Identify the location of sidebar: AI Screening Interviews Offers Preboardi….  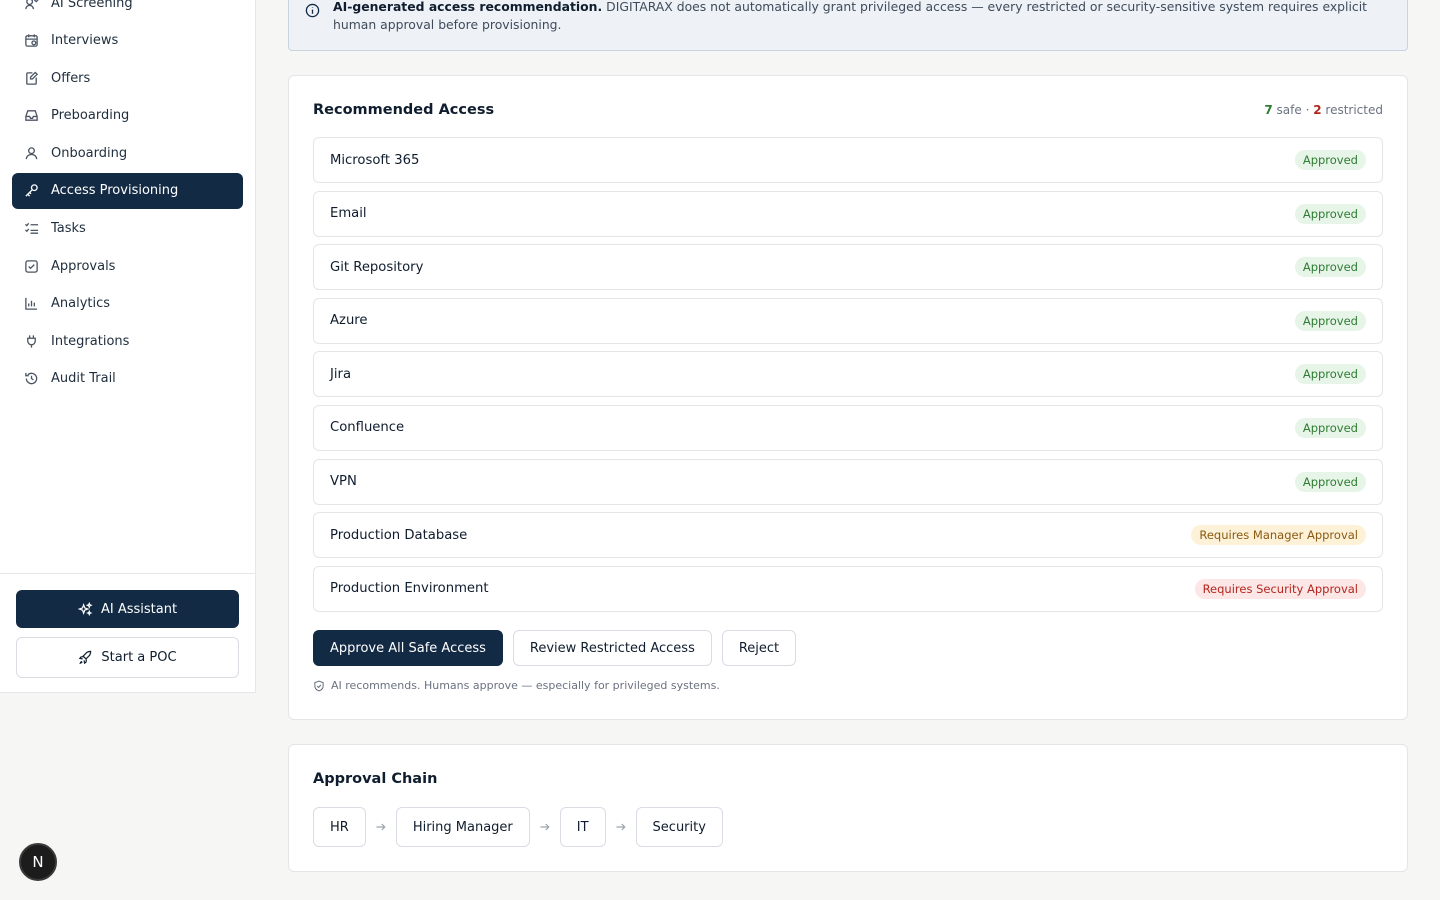
(128, 346).